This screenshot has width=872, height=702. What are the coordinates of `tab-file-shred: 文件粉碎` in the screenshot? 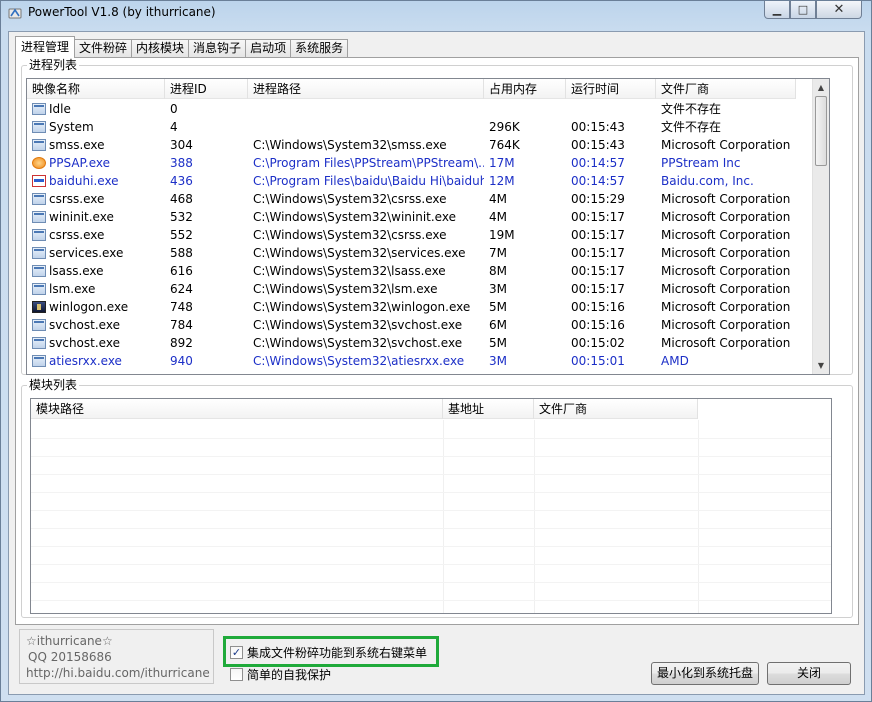 It's located at (103, 48).